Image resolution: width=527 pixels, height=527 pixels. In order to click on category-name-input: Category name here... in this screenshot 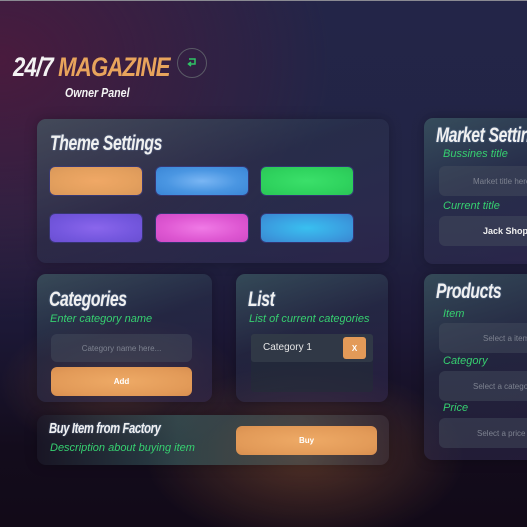, I will do `click(121, 348)`.